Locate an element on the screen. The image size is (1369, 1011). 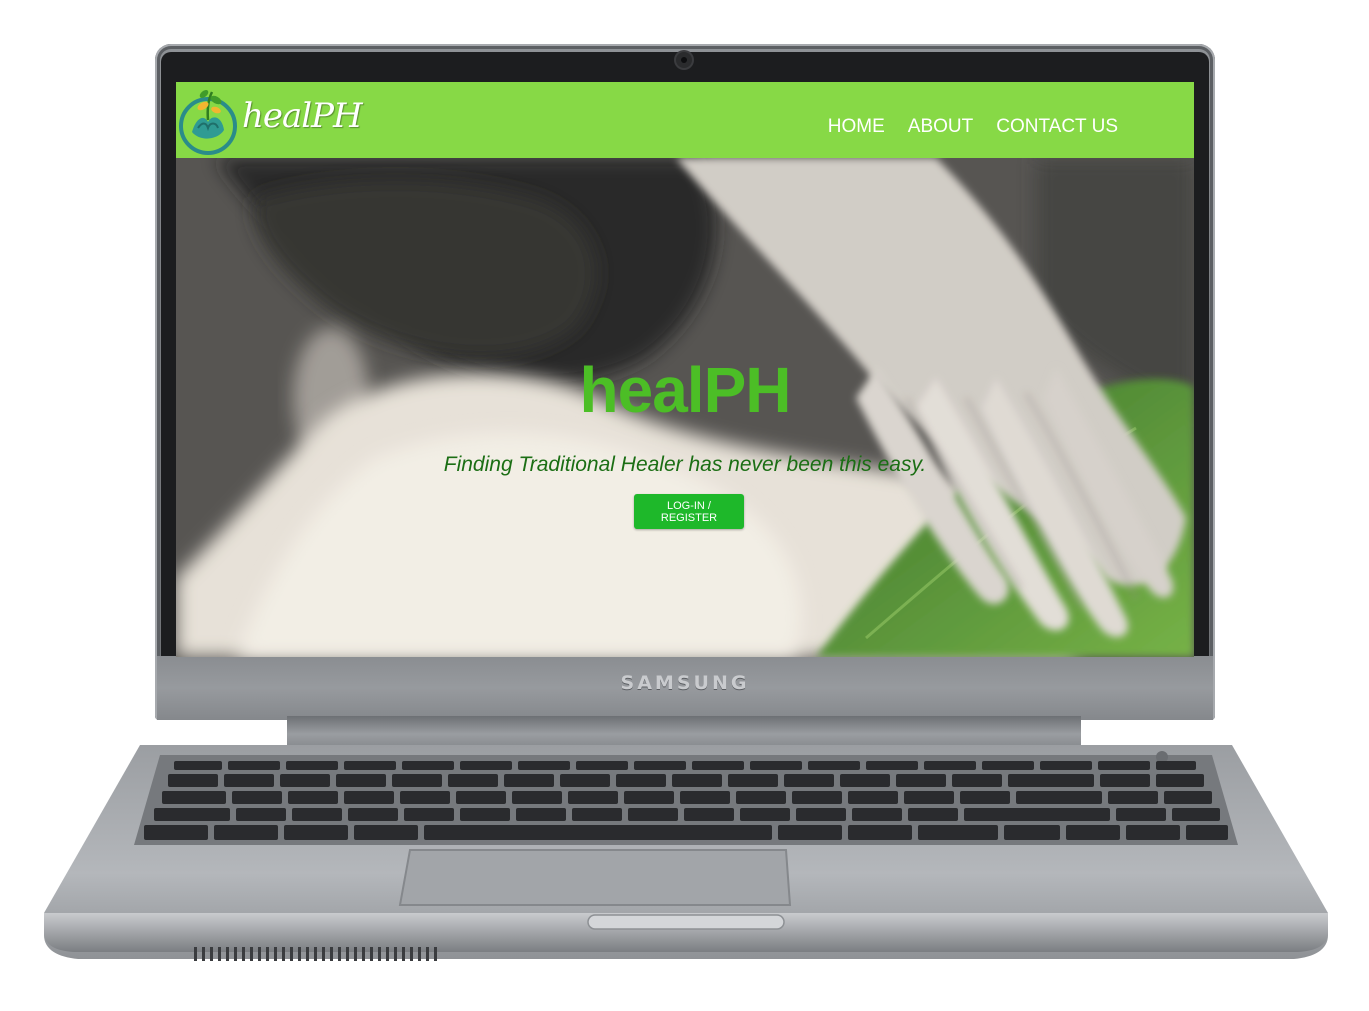
main-nav: HOME ABOUT CONTACT US is located at coordinates (973, 127).